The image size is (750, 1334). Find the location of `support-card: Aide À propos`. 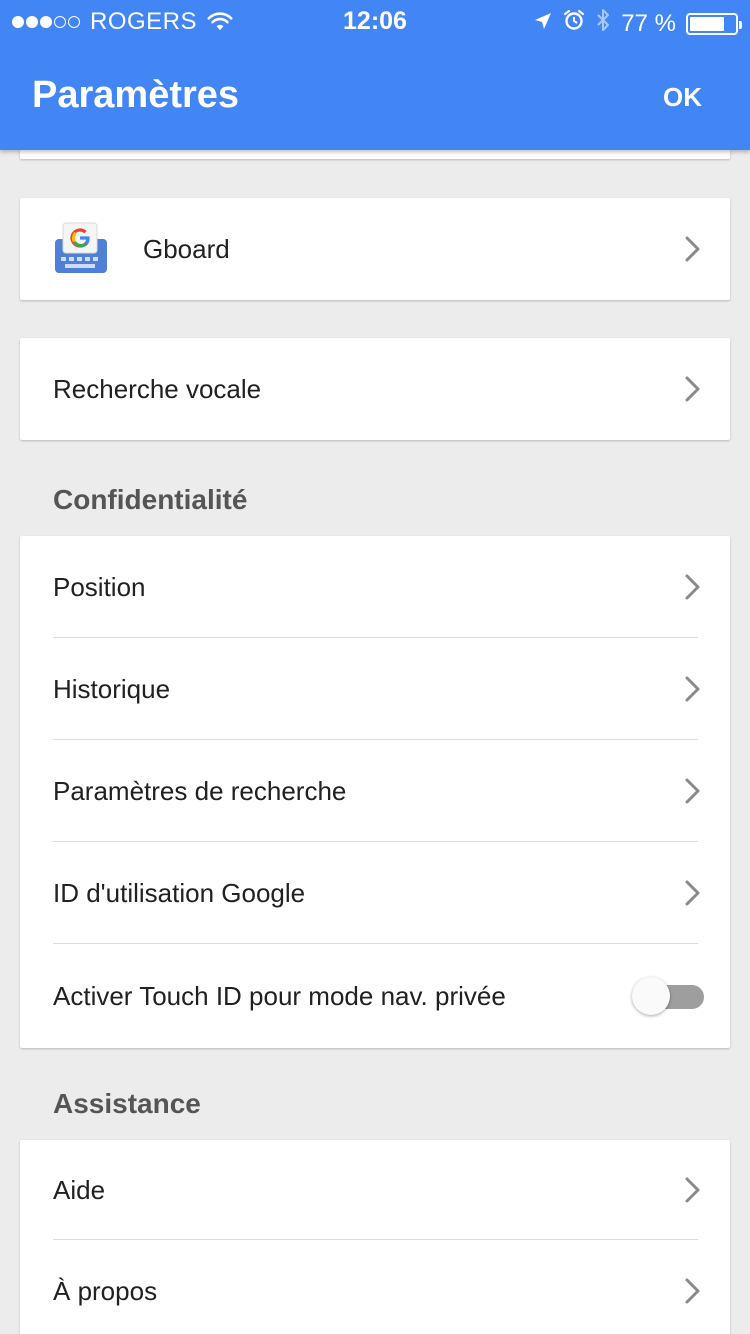

support-card: Aide À propos is located at coordinates (375, 1237).